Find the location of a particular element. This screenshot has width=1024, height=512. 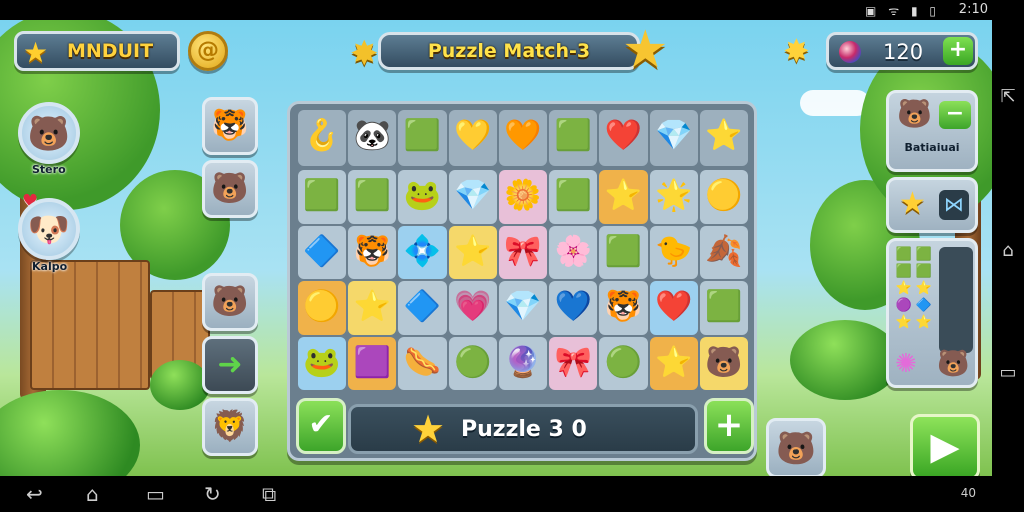

screenshot-icon: ⧉ is located at coordinates (269, 494).